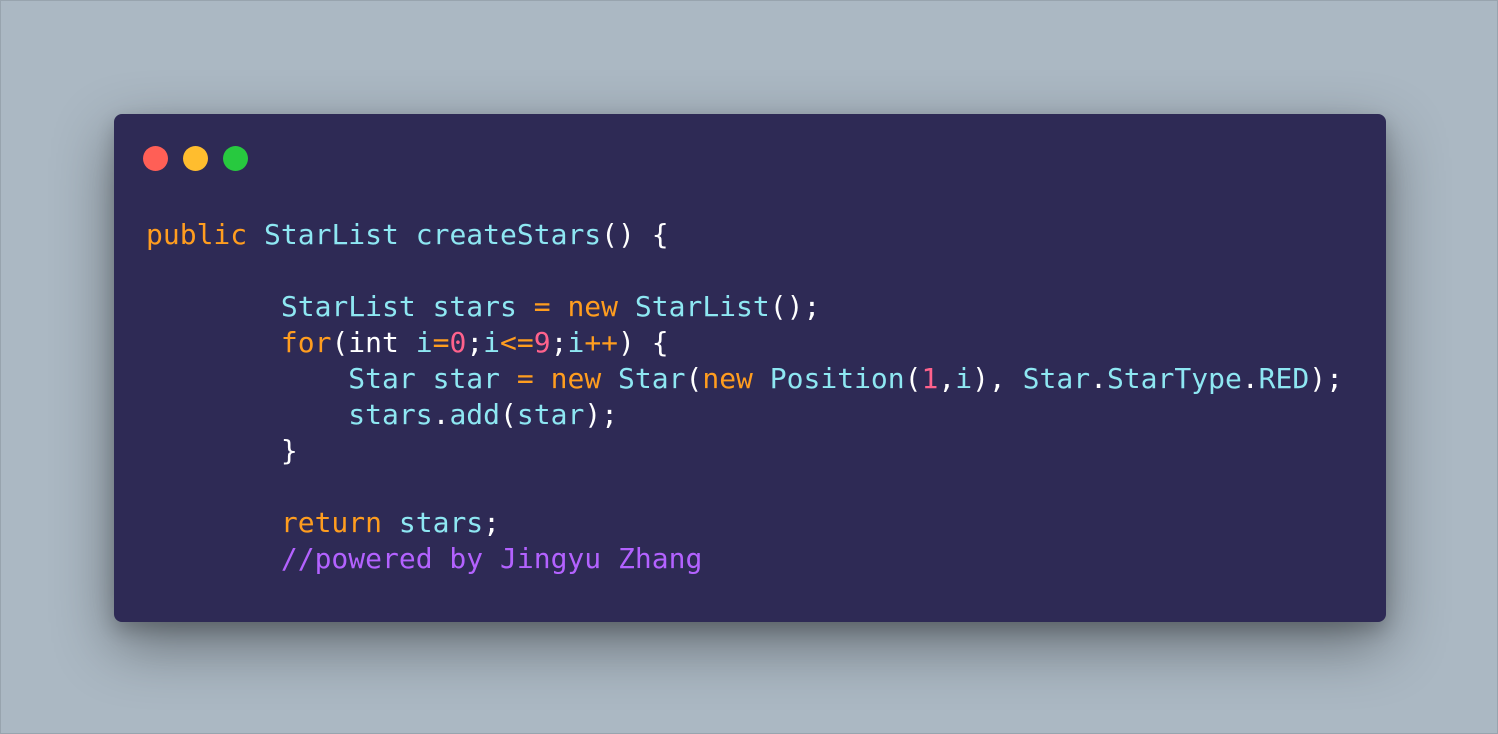 The image size is (1498, 734). What do you see at coordinates (508, 234) in the screenshot?
I see `code-token: createStars` at bounding box center [508, 234].